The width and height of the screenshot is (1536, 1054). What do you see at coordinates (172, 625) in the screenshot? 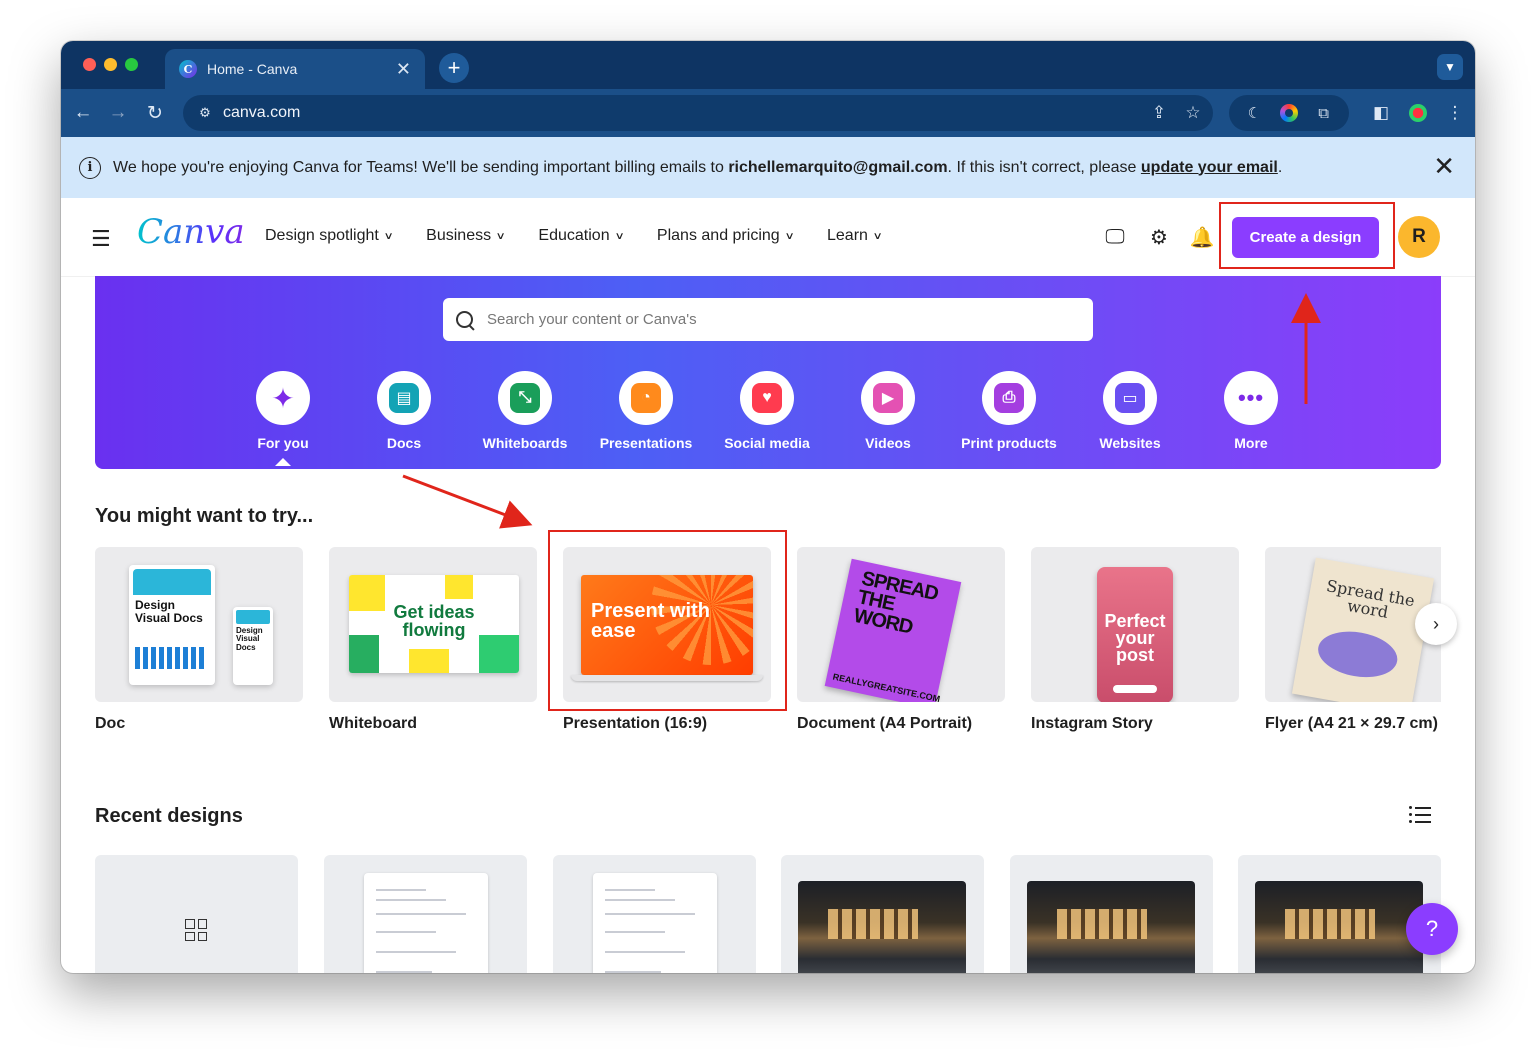
I see `doc-preview-art: Design Visual Docs` at bounding box center [172, 625].